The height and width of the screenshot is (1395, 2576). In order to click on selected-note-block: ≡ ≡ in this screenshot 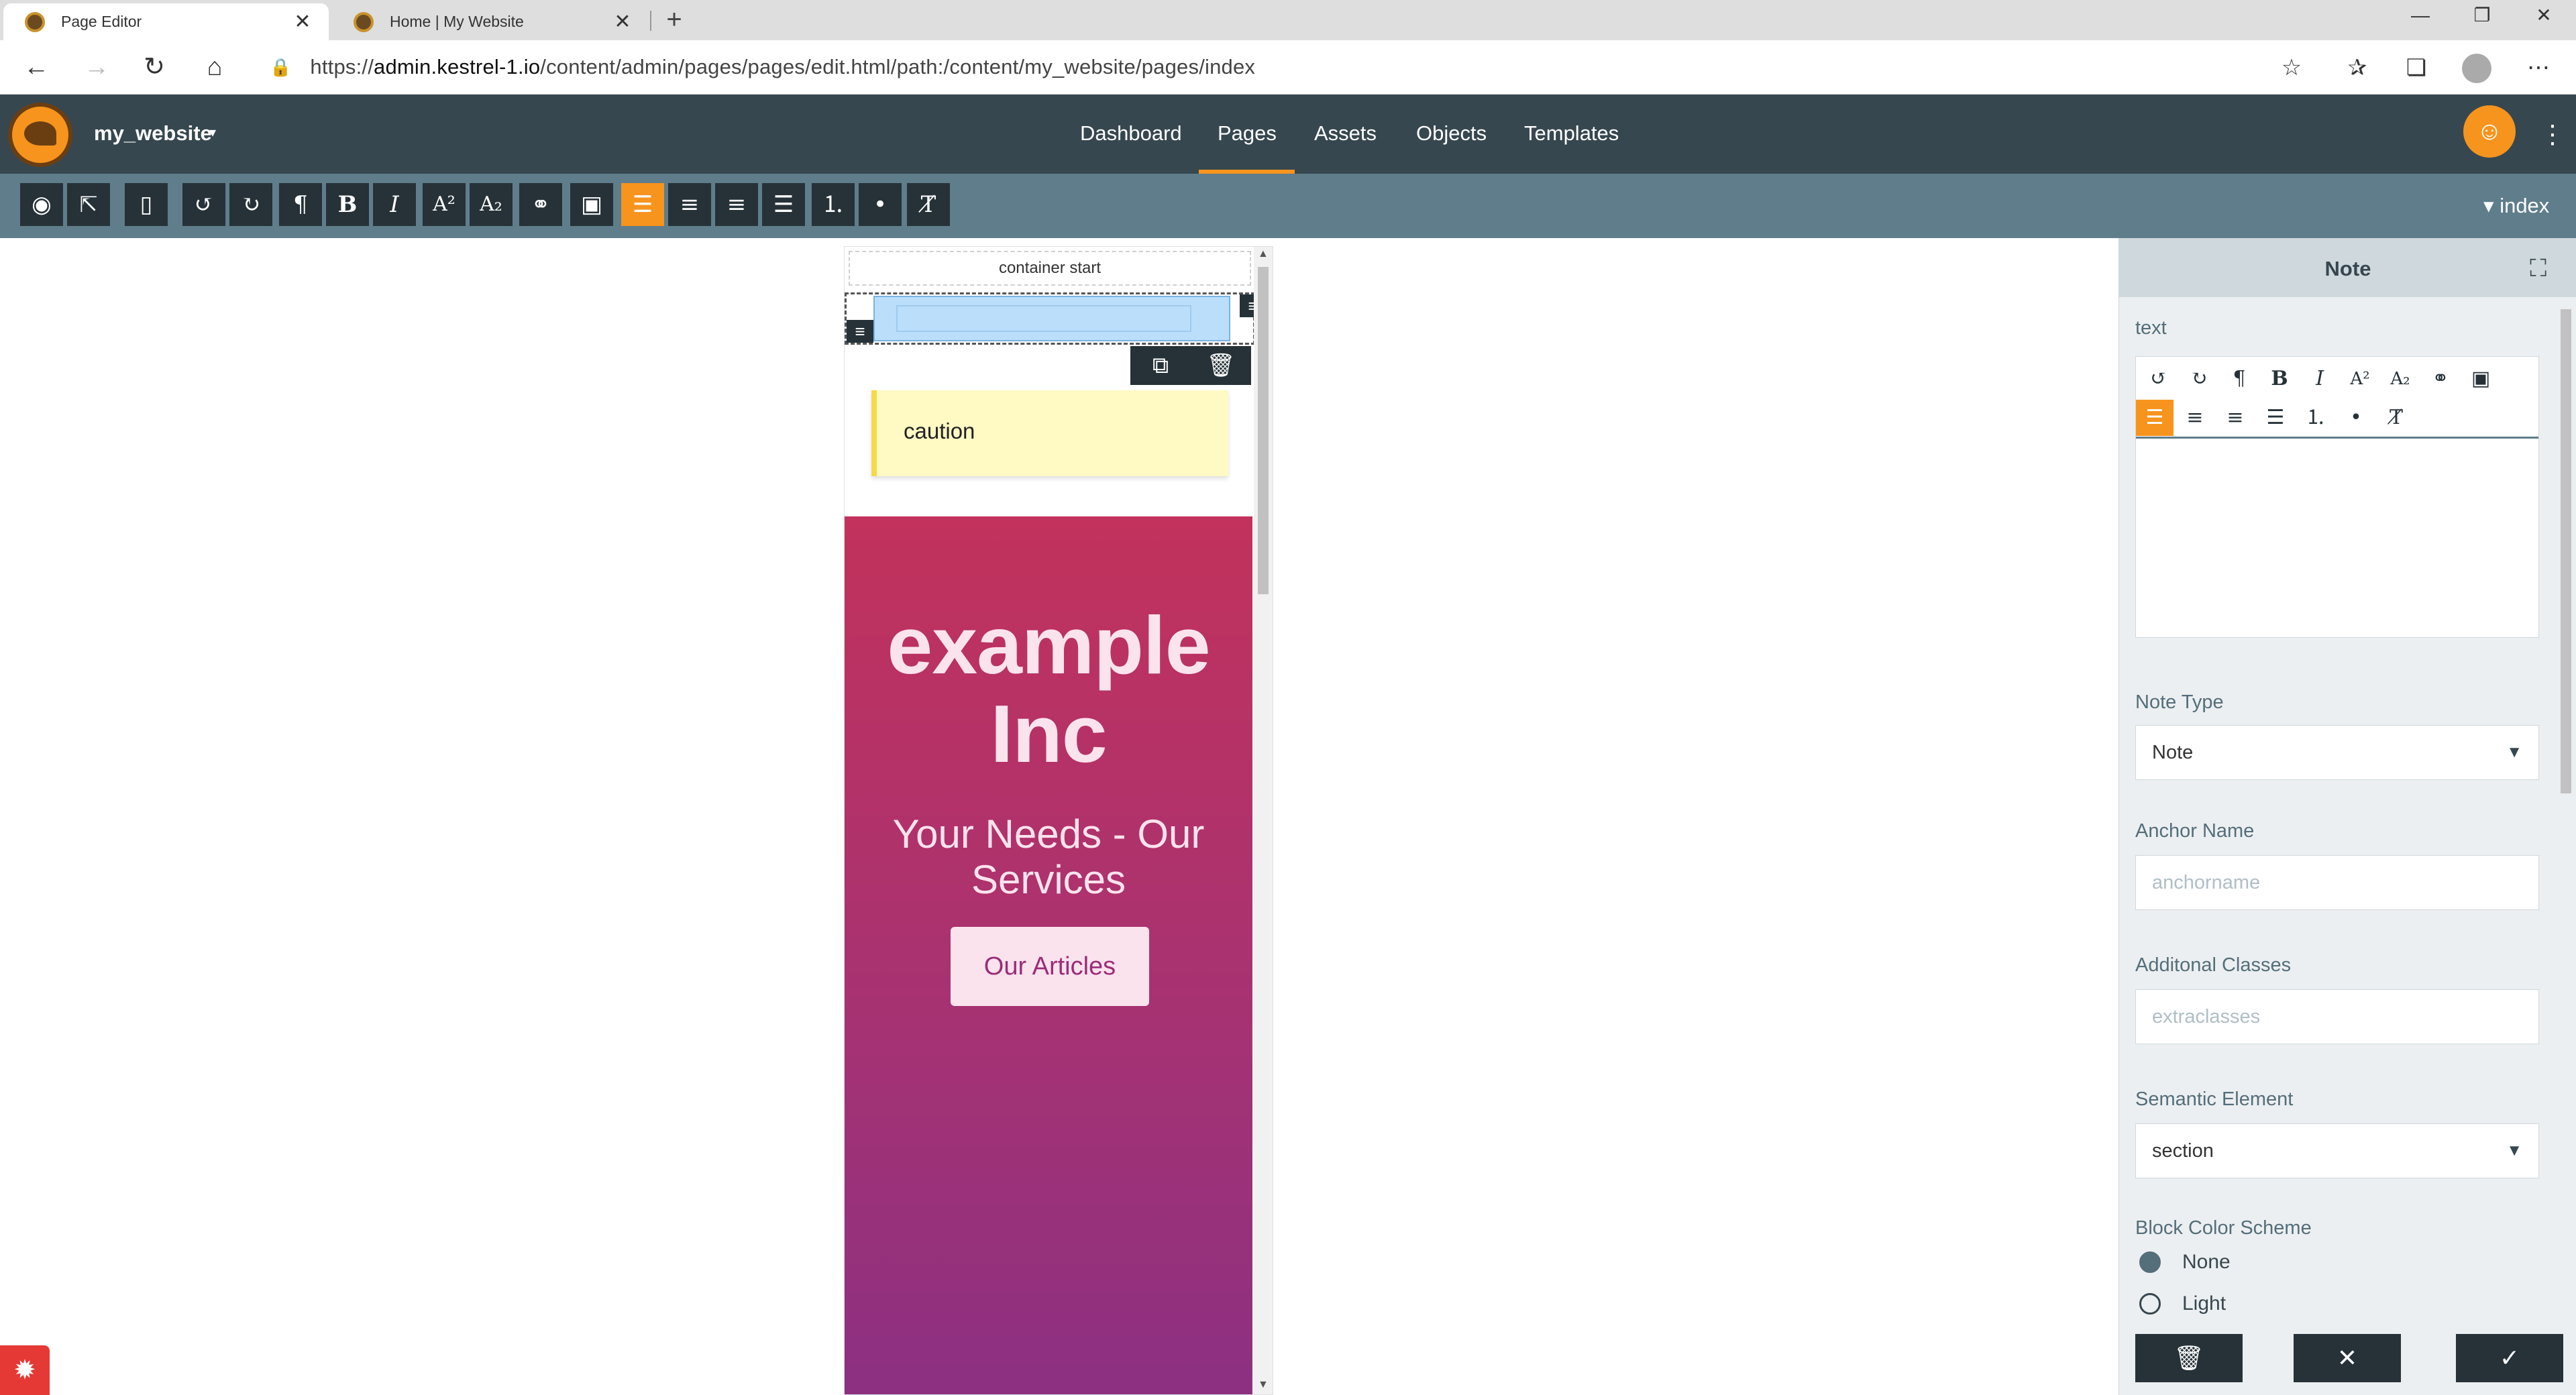, I will do `click(1056, 318)`.